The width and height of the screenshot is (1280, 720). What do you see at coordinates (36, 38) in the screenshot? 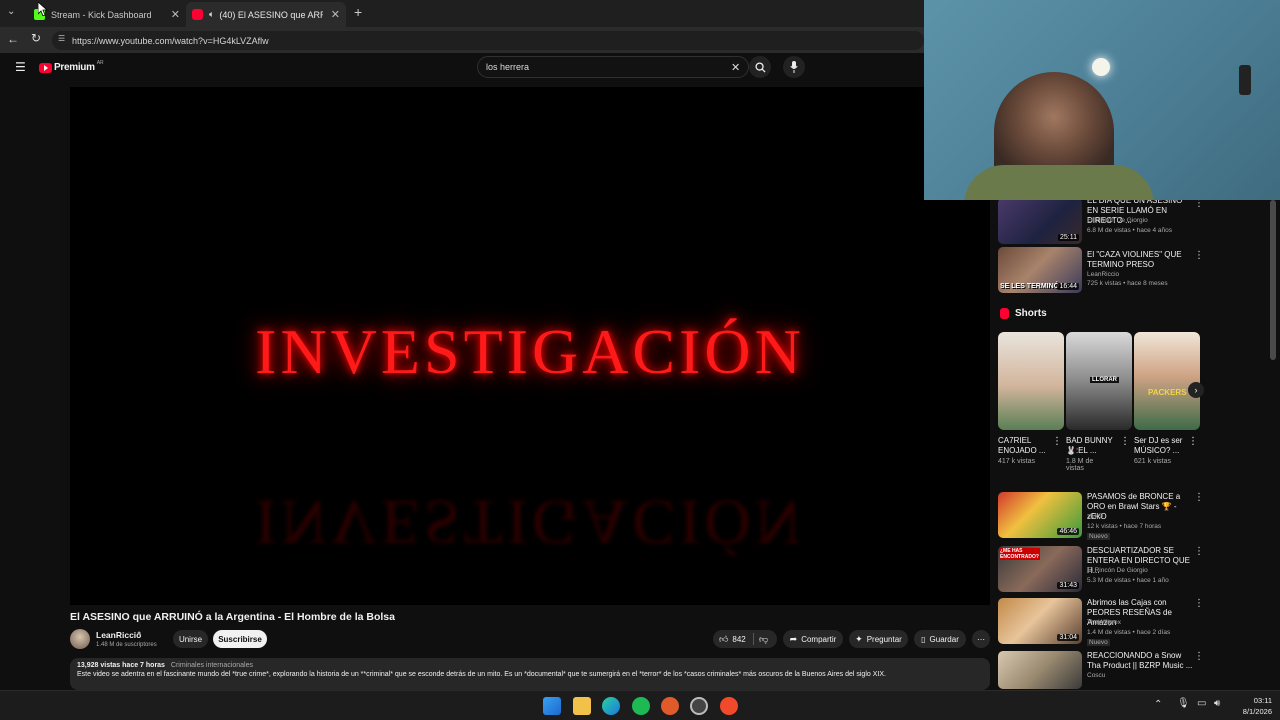
I see `reload-icon: ↻` at bounding box center [36, 38].